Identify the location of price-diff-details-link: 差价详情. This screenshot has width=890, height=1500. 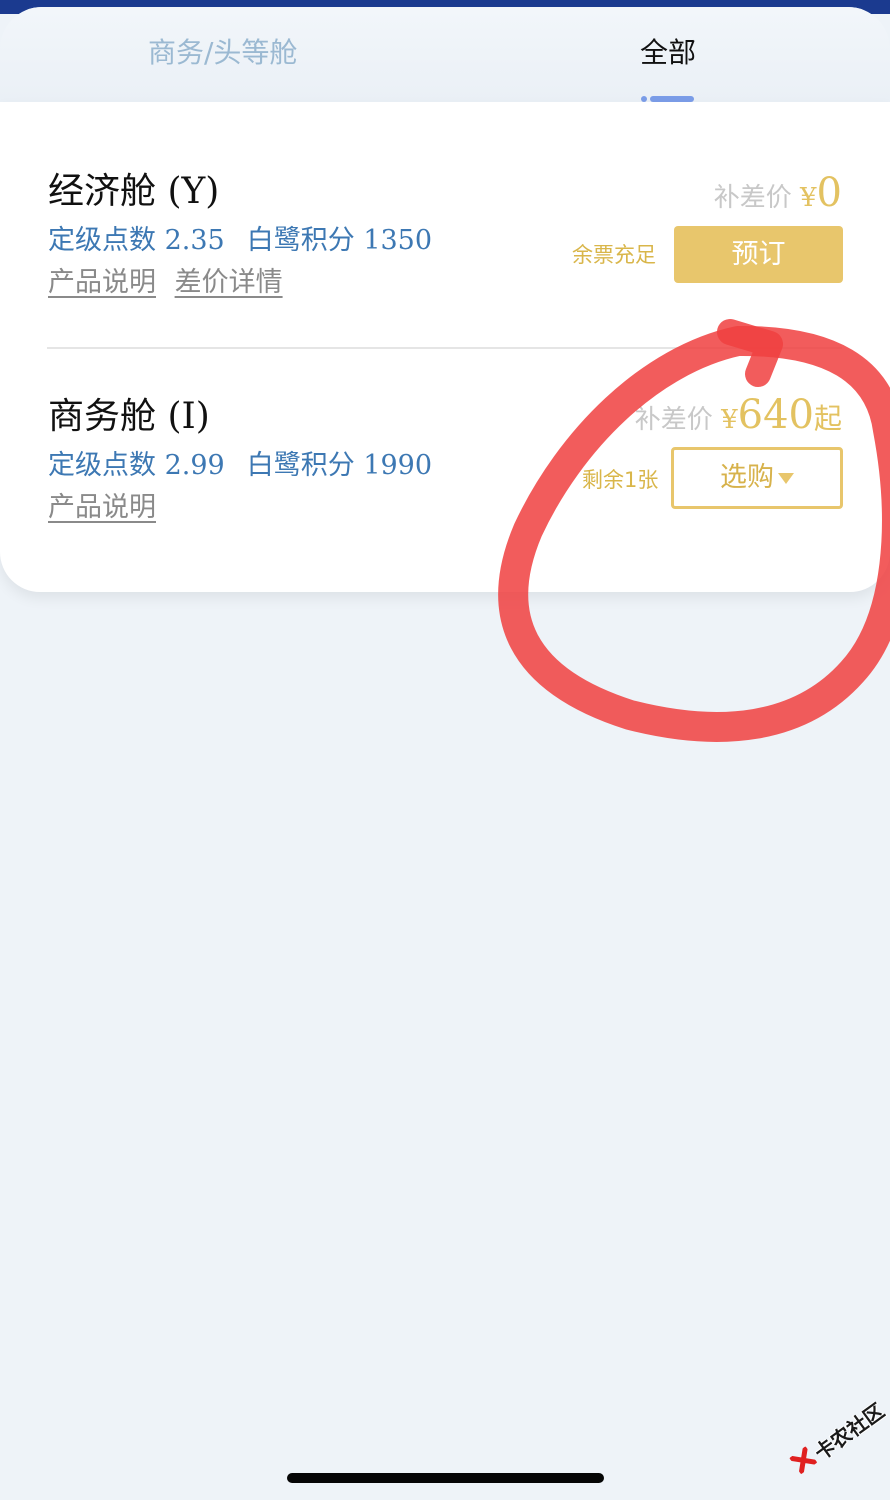
(229, 282).